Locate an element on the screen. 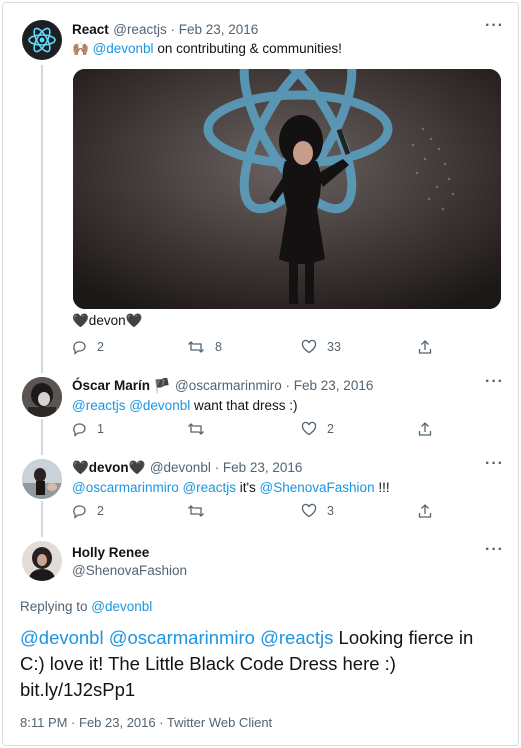 This screenshot has height=748, width=521. tweet-text-body: want that dress :) is located at coordinates (244, 405).